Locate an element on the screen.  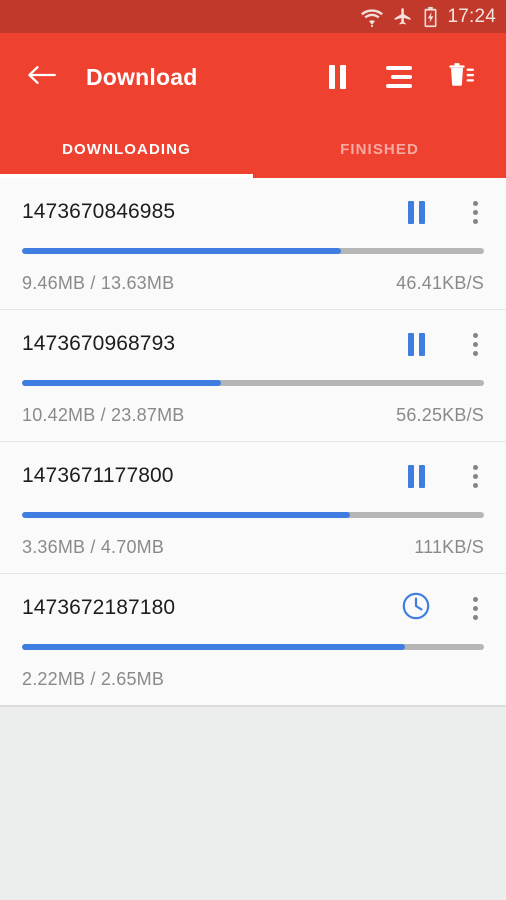
download-item-header: 1473671177800 is located at coordinates (253, 476).